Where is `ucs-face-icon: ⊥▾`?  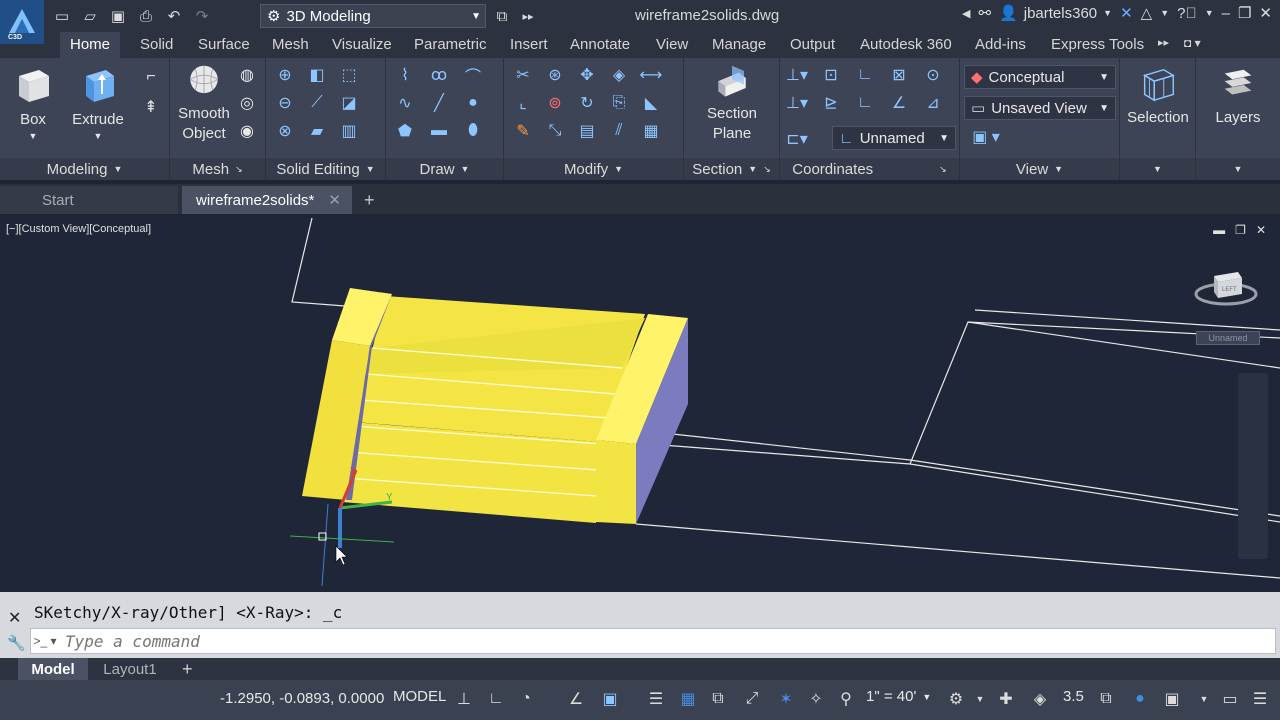 ucs-face-icon: ⊥▾ is located at coordinates (797, 103).